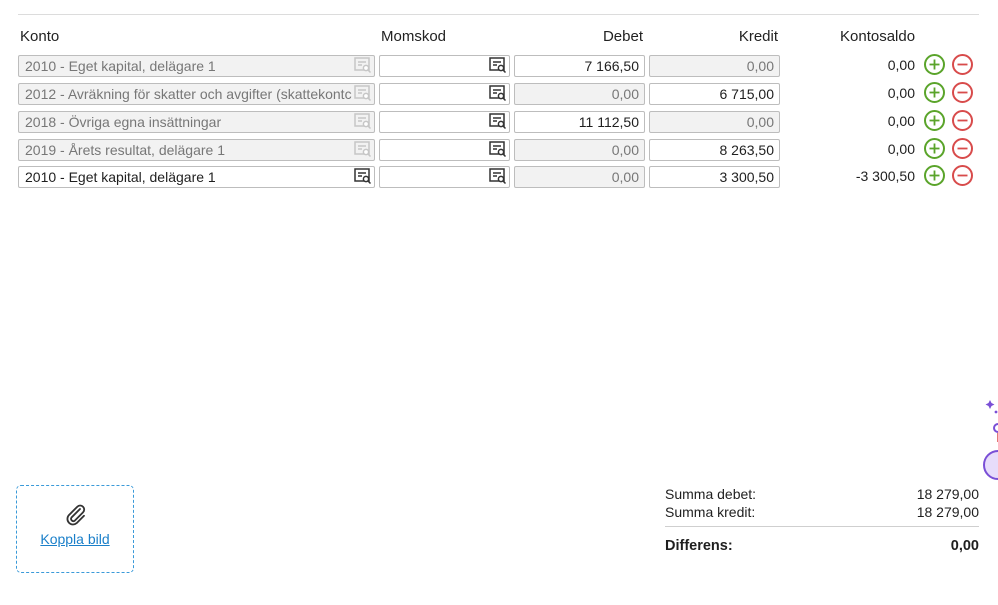 The width and height of the screenshot is (998, 605). What do you see at coordinates (699, 546) in the screenshot?
I see `differens-label: Differens:` at bounding box center [699, 546].